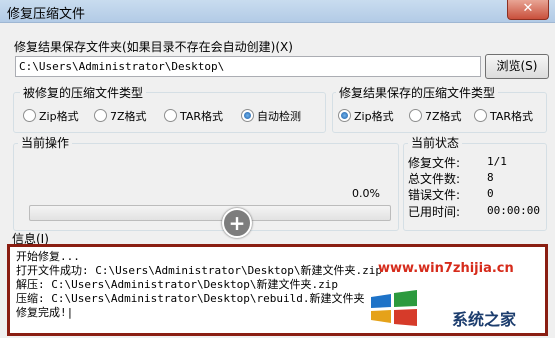  Describe the element at coordinates (490, 193) in the screenshot. I see `status-value-errors: 0` at that location.